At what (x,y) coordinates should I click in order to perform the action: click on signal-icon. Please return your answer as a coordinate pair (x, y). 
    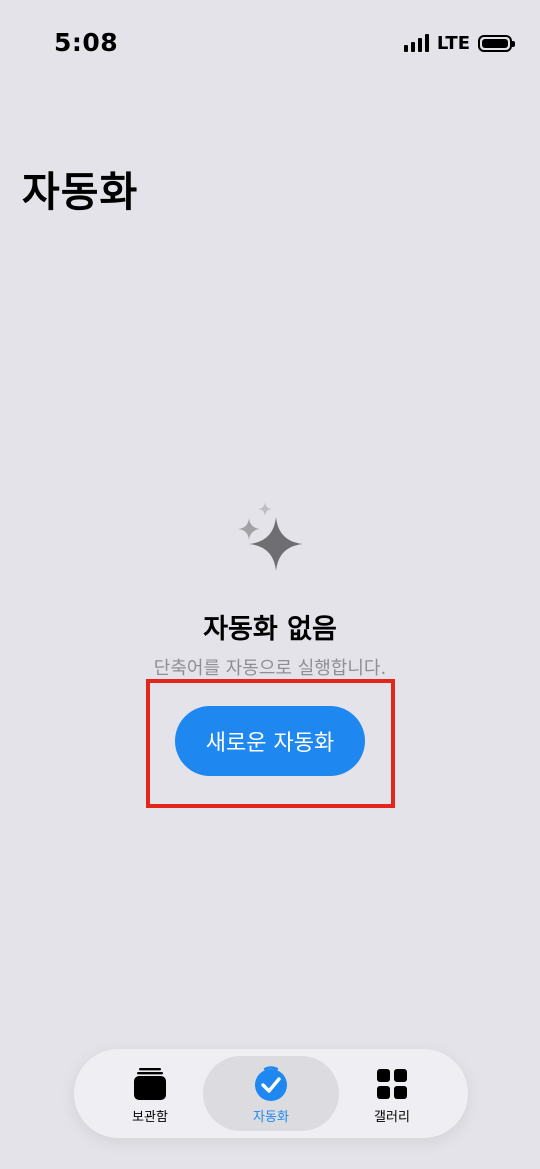
    Looking at the image, I should click on (416, 43).